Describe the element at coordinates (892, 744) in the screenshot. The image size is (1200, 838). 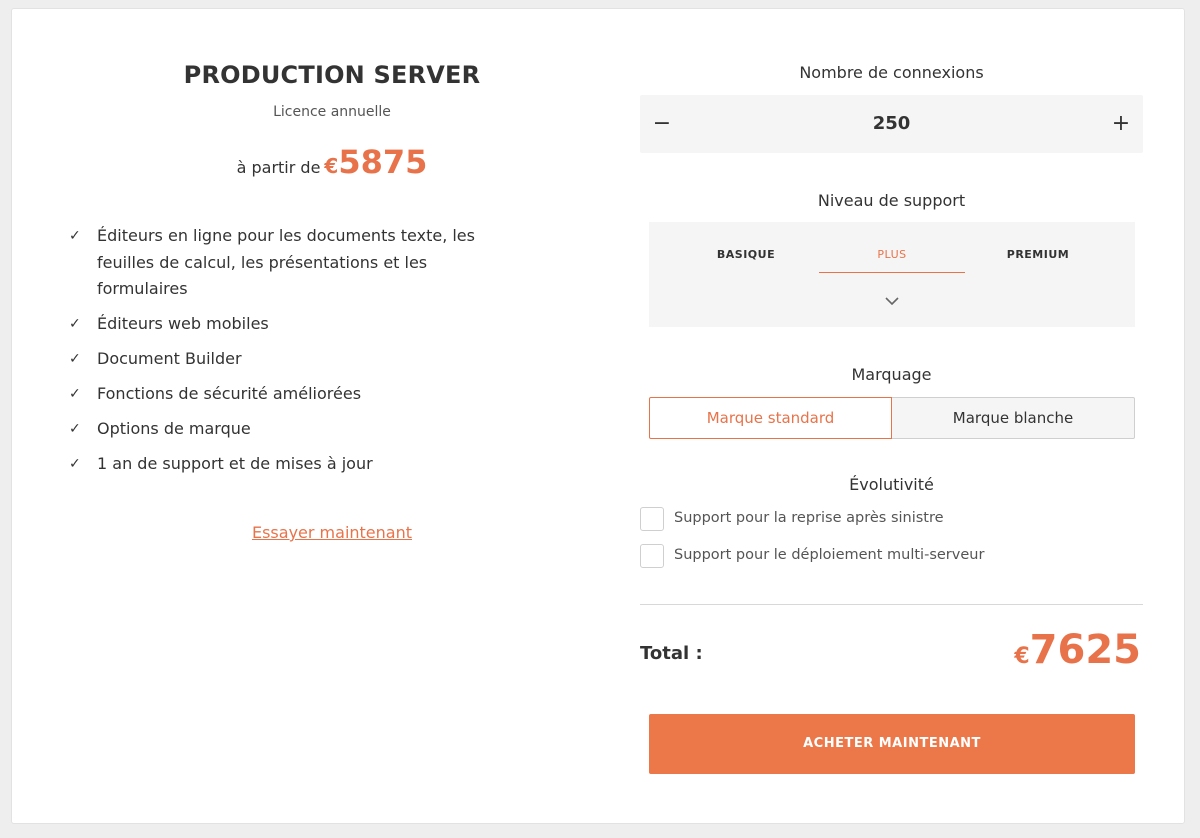
I see `buy-now-button: ACHETER MAINTENANT` at that location.